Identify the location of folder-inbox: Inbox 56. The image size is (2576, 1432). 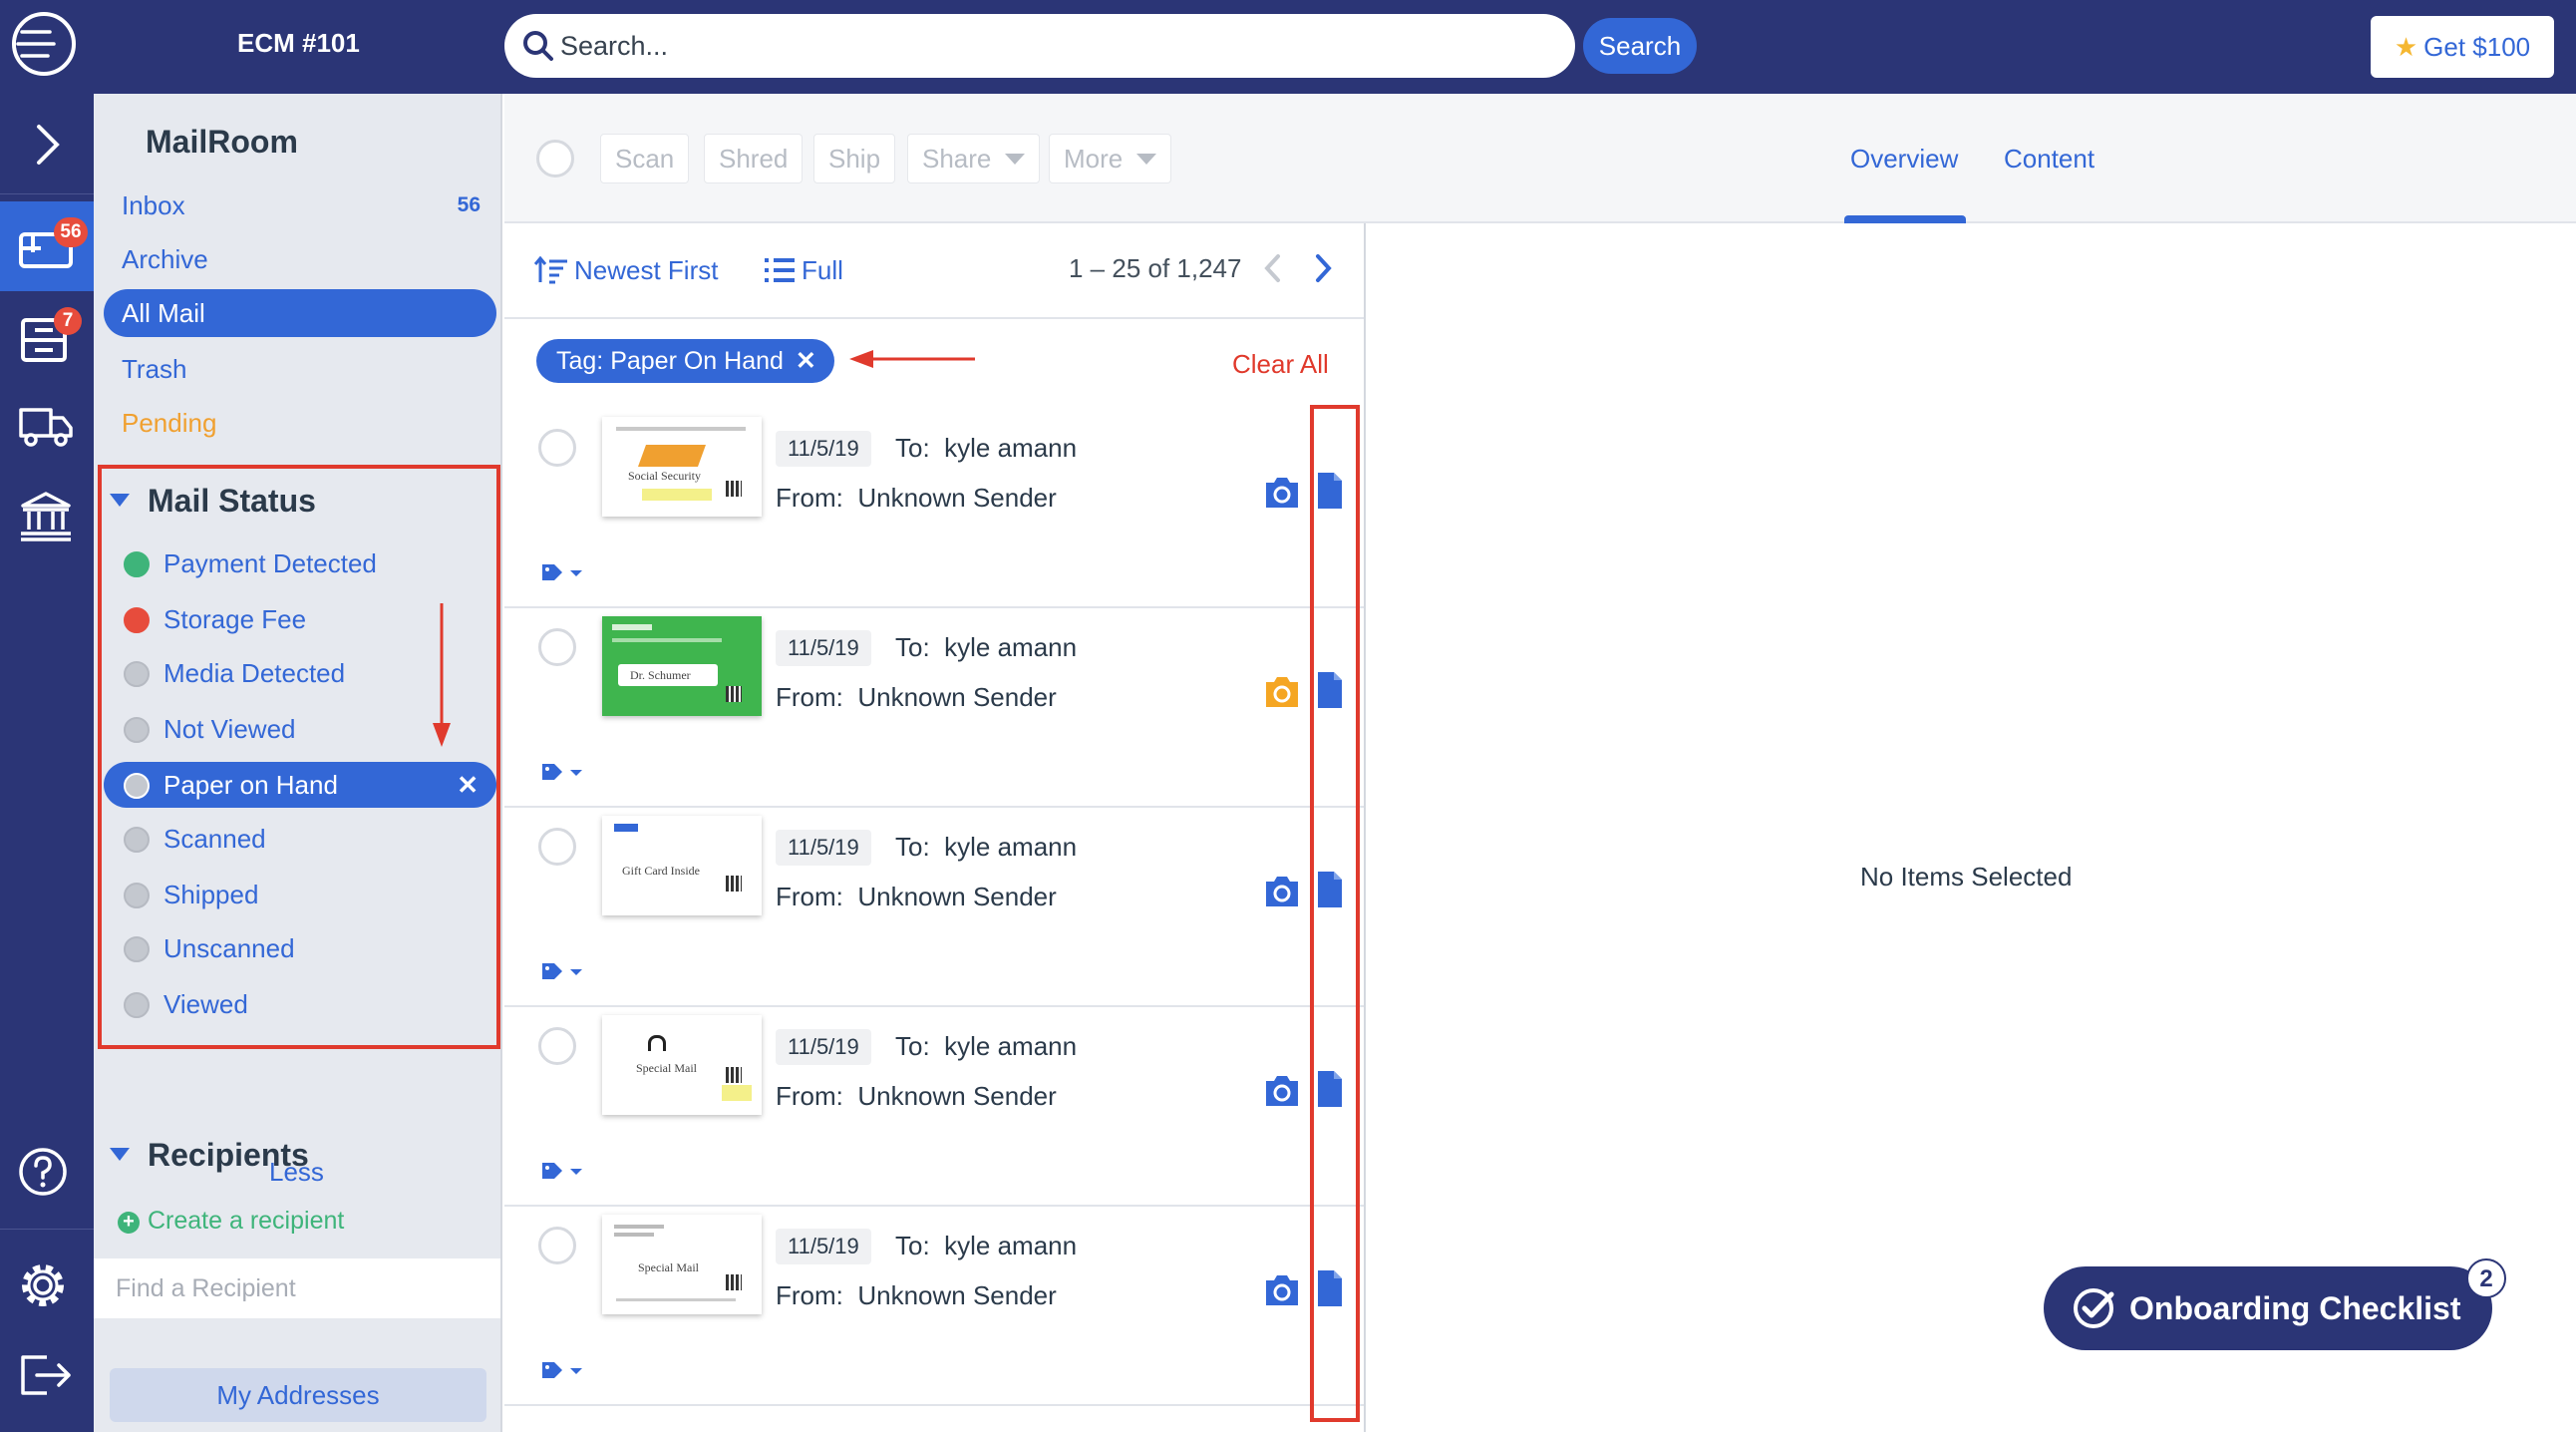
(300, 205).